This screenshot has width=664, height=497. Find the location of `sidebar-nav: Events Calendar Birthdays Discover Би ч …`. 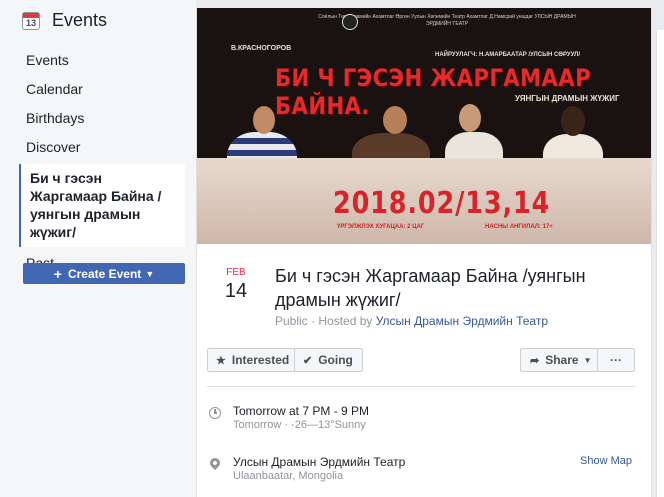

sidebar-nav: Events Calendar Birthdays Discover Би ч … is located at coordinates (102, 164).